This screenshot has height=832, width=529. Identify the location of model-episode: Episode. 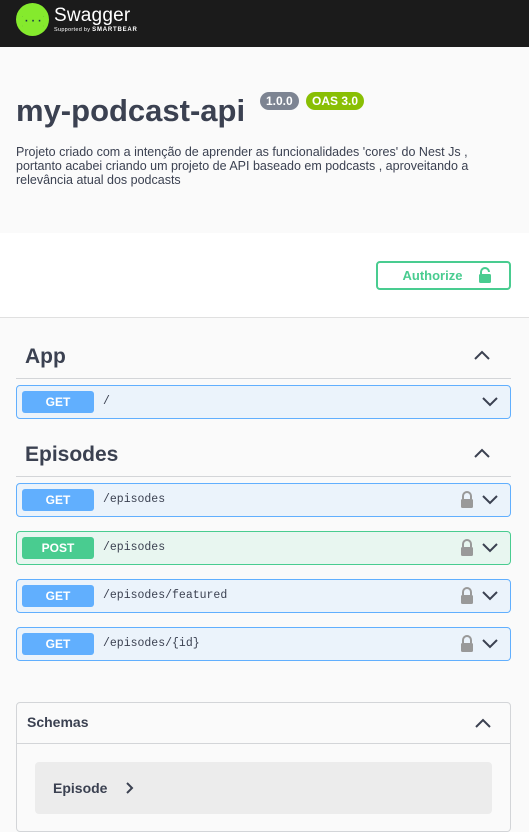
(263, 788).